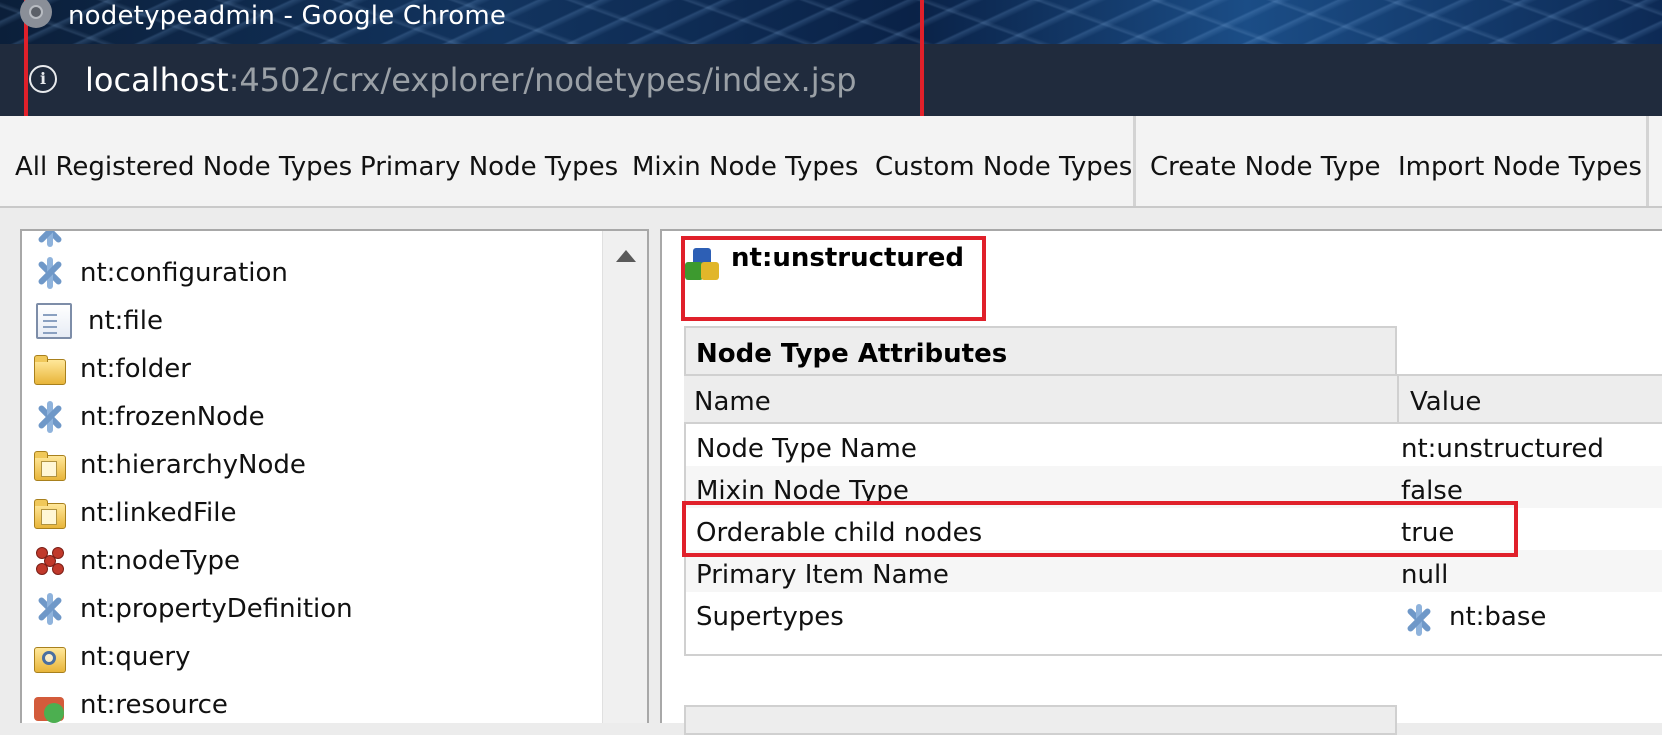  I want to click on attributes-table-header: Node Type Attributes, so click(1040, 350).